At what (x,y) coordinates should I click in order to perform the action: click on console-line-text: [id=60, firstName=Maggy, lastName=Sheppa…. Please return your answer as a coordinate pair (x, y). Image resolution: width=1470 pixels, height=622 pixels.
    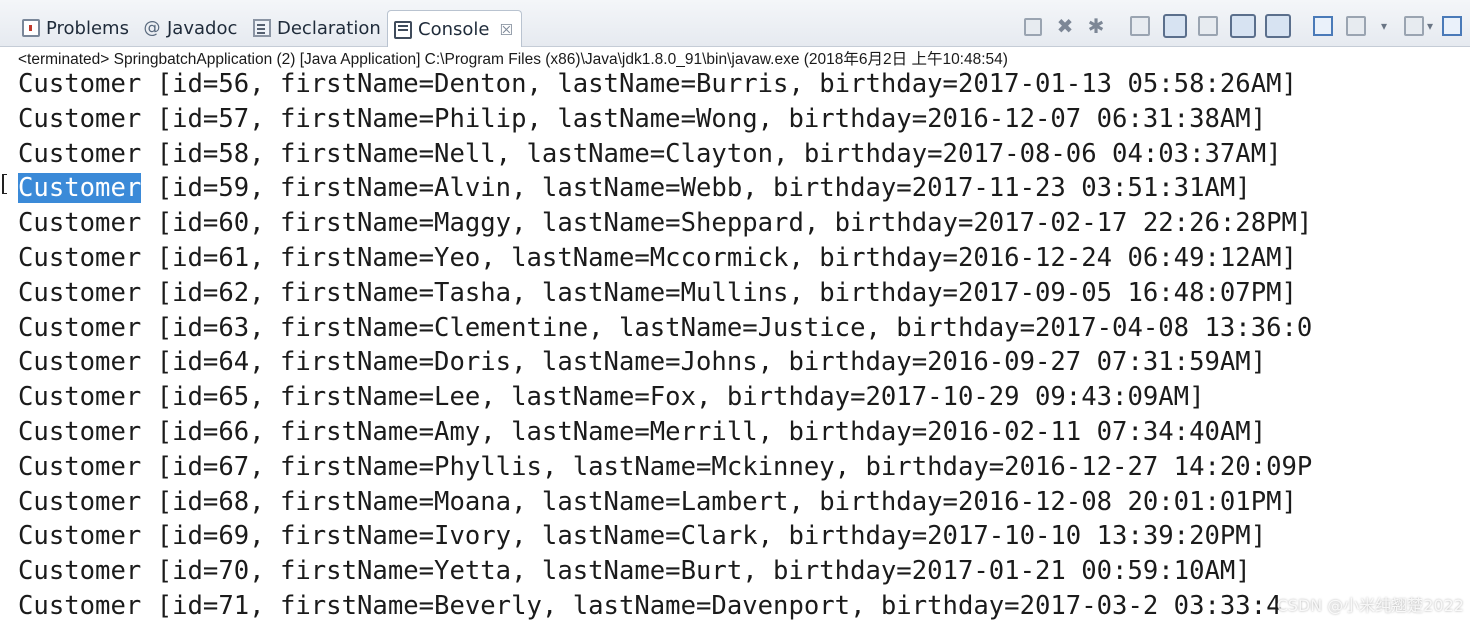
    Looking at the image, I should click on (727, 223).